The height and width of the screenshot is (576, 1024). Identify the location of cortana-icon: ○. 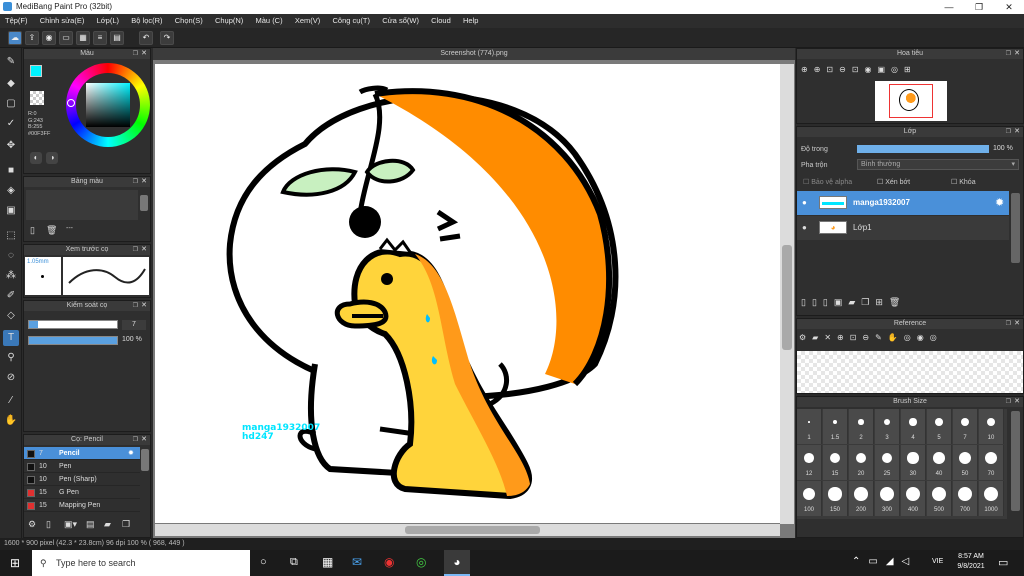
(263, 562).